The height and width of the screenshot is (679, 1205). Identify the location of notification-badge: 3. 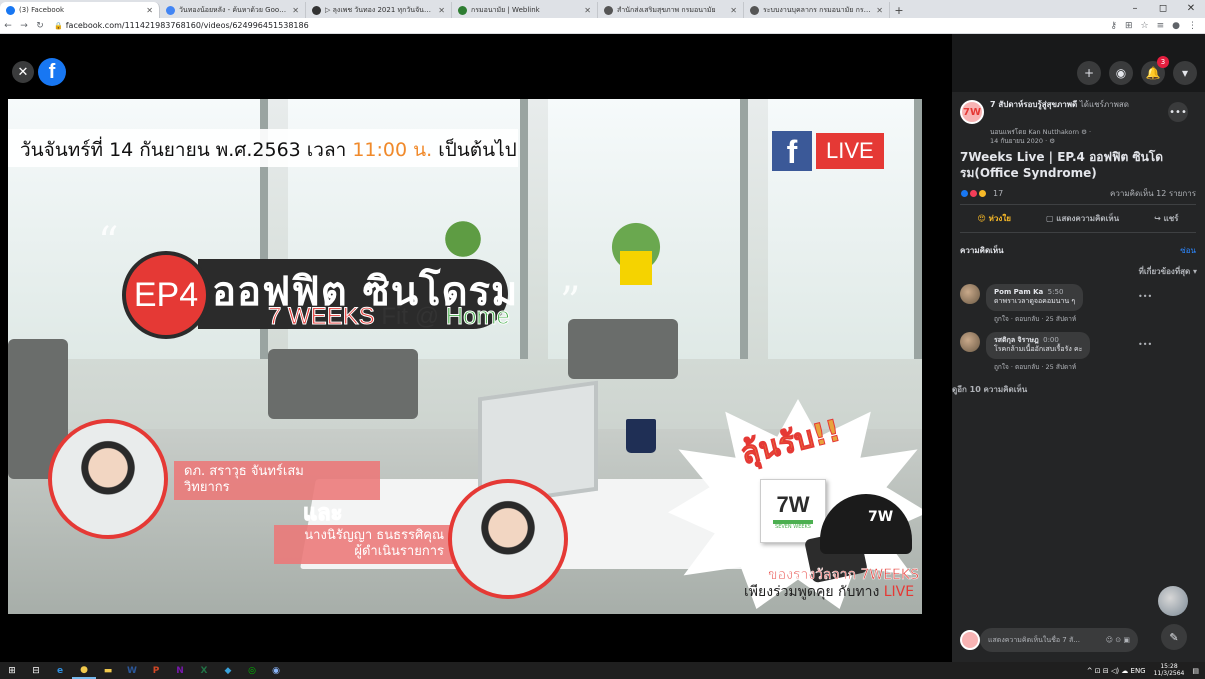
(1163, 62).